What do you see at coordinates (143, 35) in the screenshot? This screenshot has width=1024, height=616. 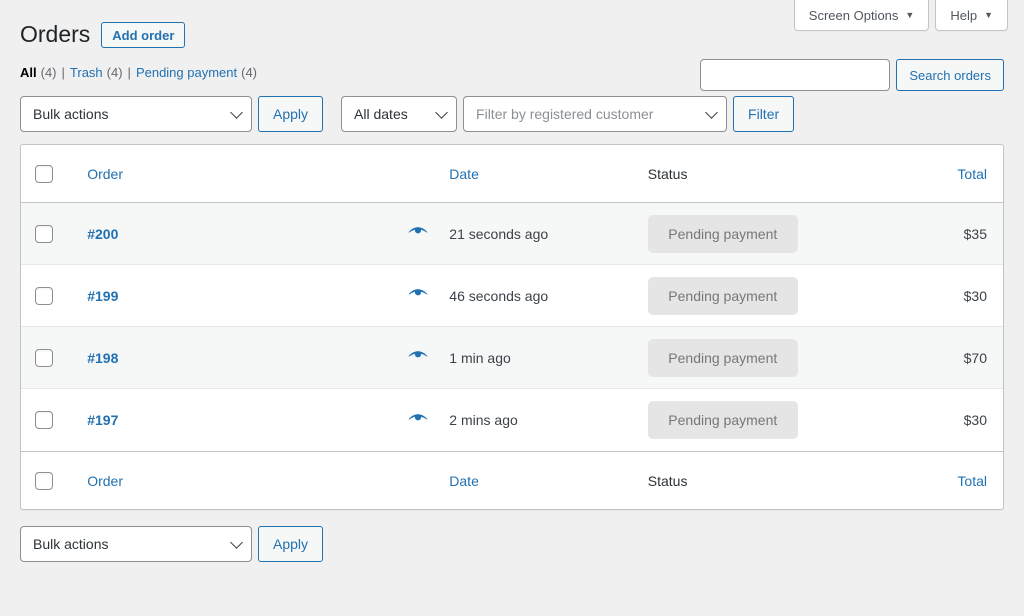 I see `add-order-button: Add order` at bounding box center [143, 35].